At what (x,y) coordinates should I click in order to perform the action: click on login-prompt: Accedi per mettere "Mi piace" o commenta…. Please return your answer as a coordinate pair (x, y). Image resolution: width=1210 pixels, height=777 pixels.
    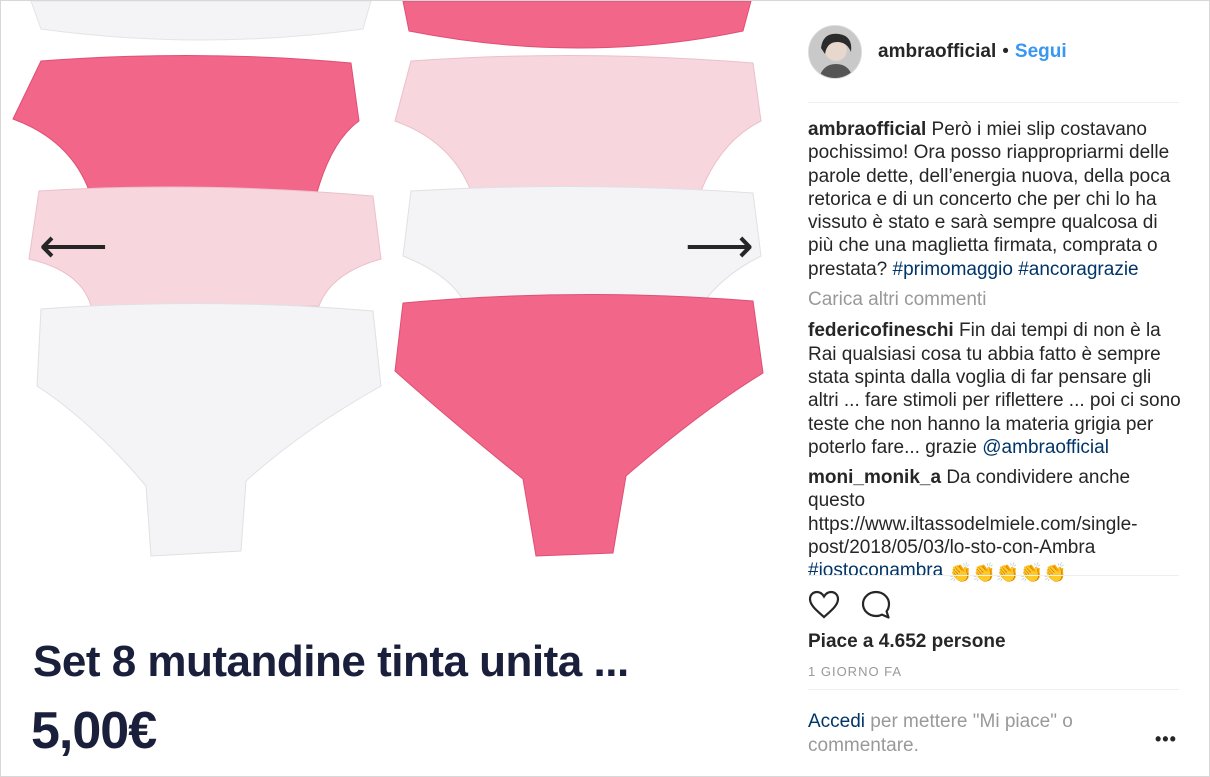
    Looking at the image, I should click on (958, 734).